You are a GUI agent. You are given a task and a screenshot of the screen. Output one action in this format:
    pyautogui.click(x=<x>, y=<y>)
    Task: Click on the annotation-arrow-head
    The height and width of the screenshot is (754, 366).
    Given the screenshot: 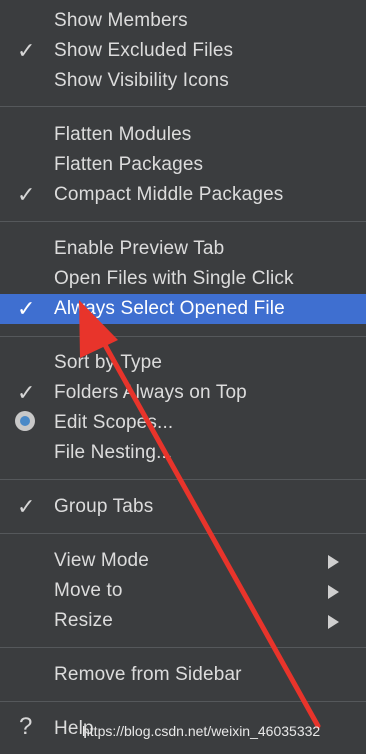 What is the action you would take?
    pyautogui.click(x=98, y=329)
    